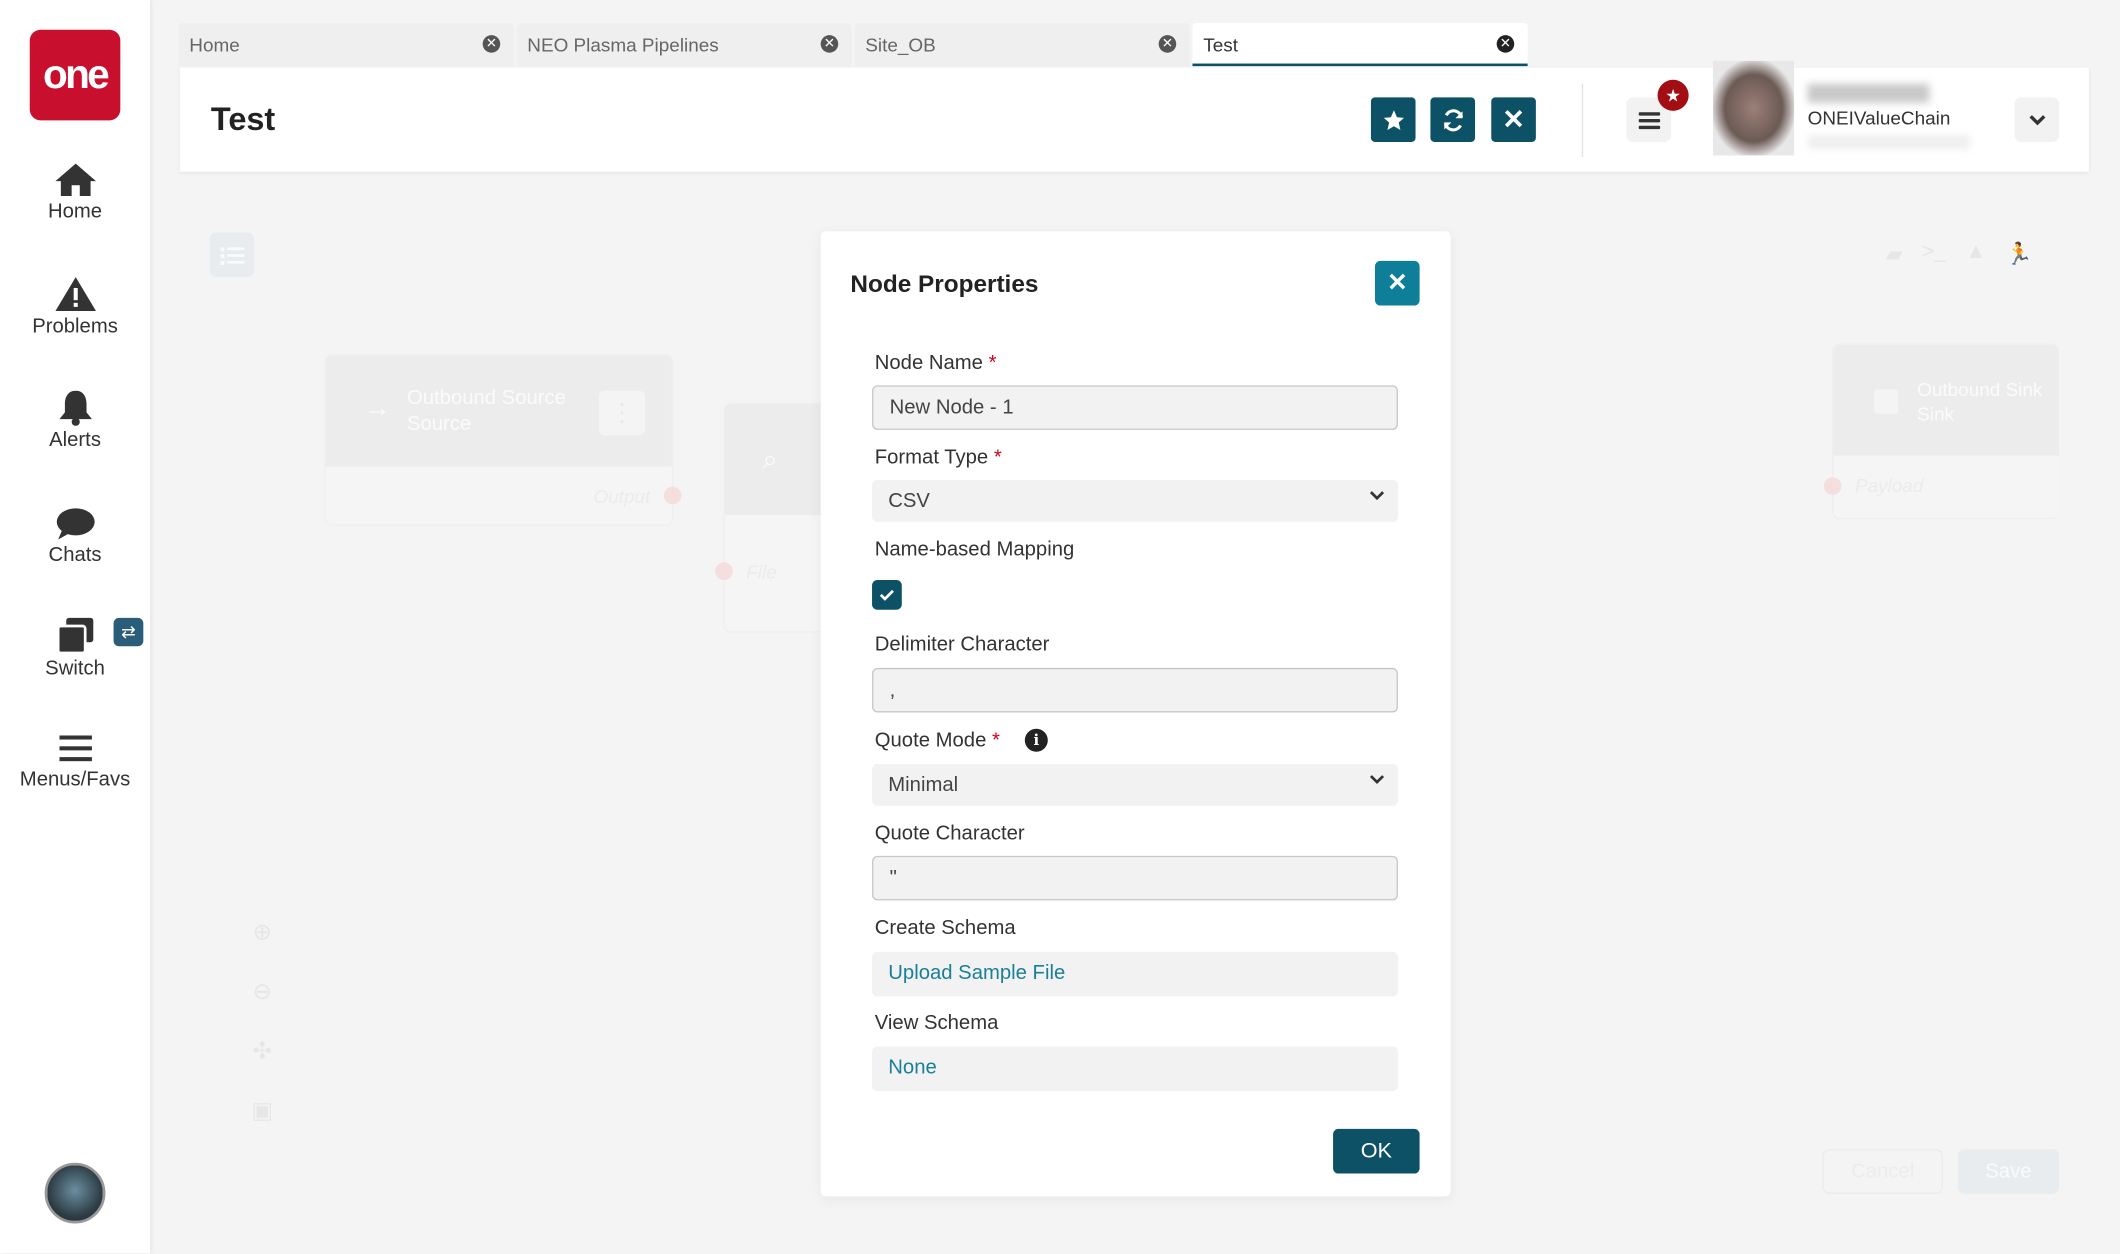 This screenshot has height=1254, width=2120. What do you see at coordinates (974, 550) in the screenshot?
I see `name-mapping-label: Name-based Mapping` at bounding box center [974, 550].